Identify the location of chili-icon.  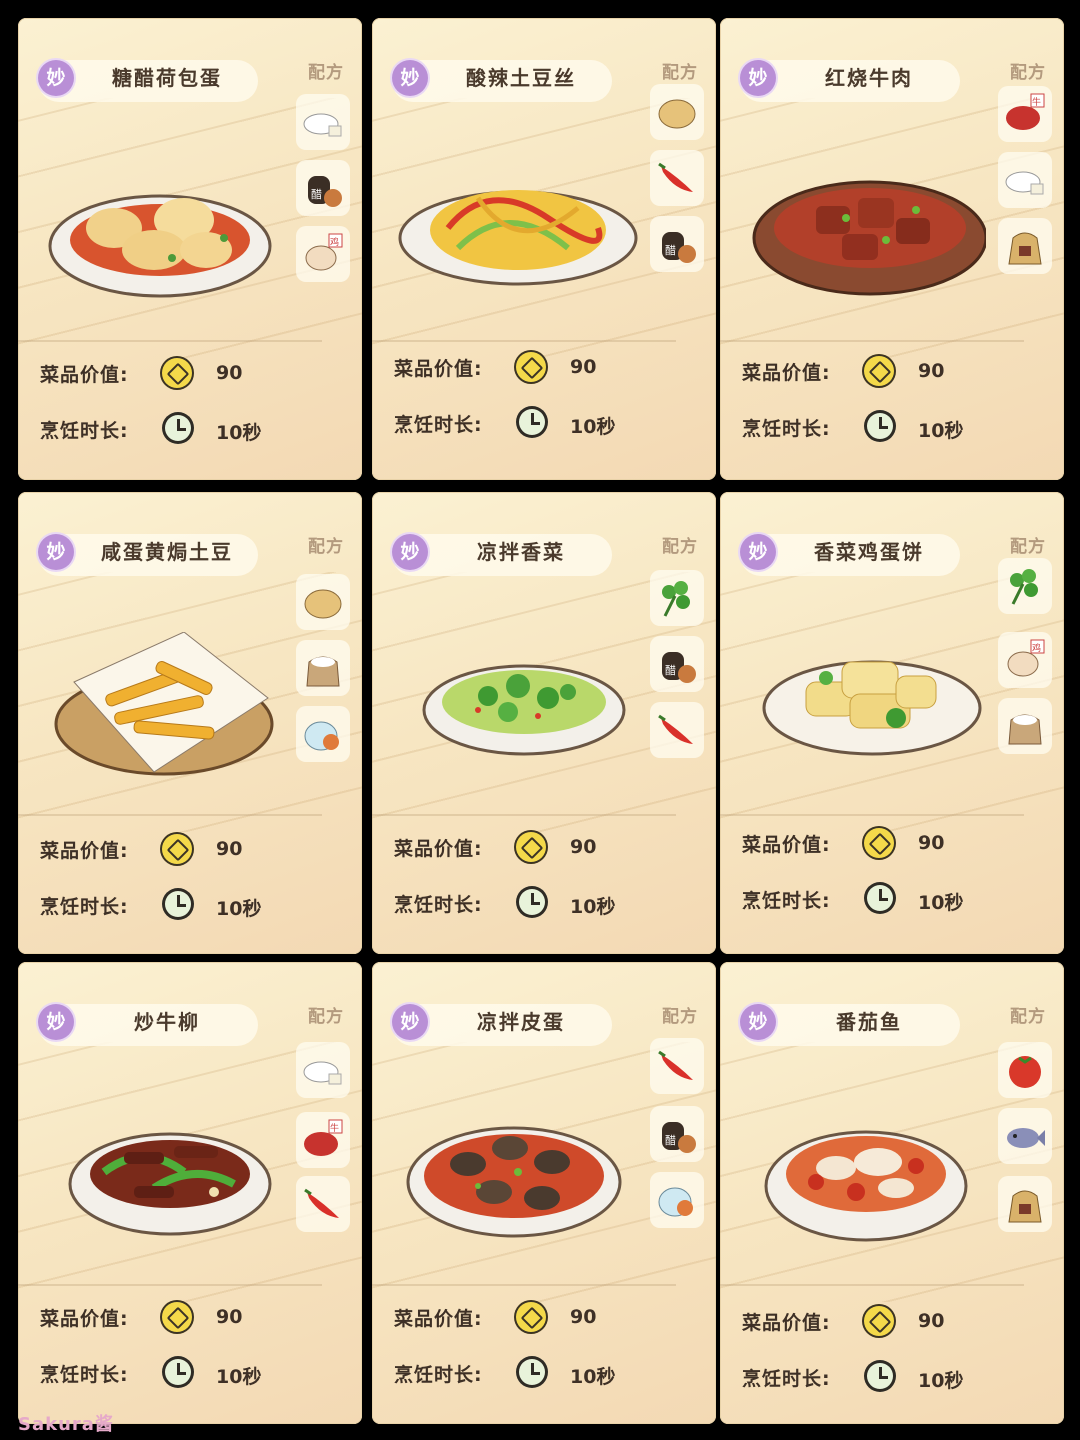
(675, 177).